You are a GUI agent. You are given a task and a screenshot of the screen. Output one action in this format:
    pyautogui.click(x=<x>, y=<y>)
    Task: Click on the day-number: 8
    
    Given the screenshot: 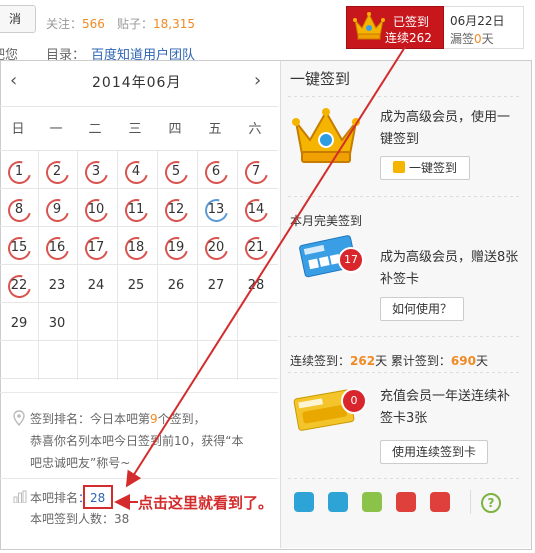 What is the action you would take?
    pyautogui.click(x=19, y=209)
    